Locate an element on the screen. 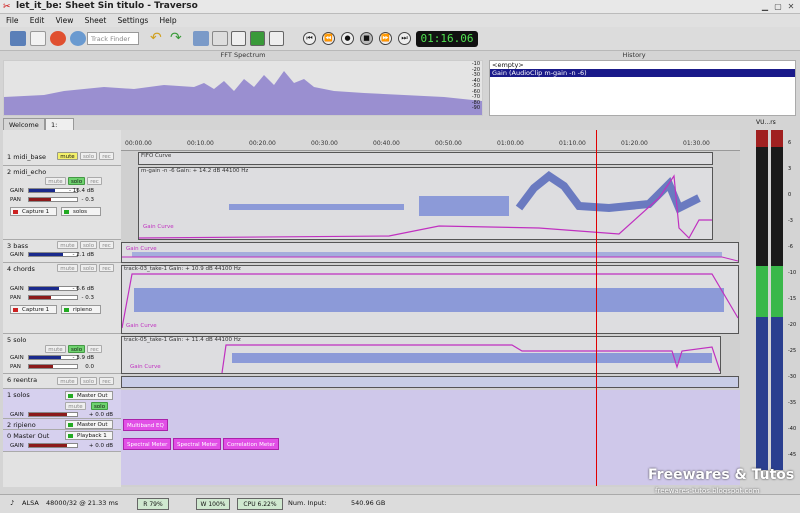  audio-clip: FIFO Curve is located at coordinates (425, 158).